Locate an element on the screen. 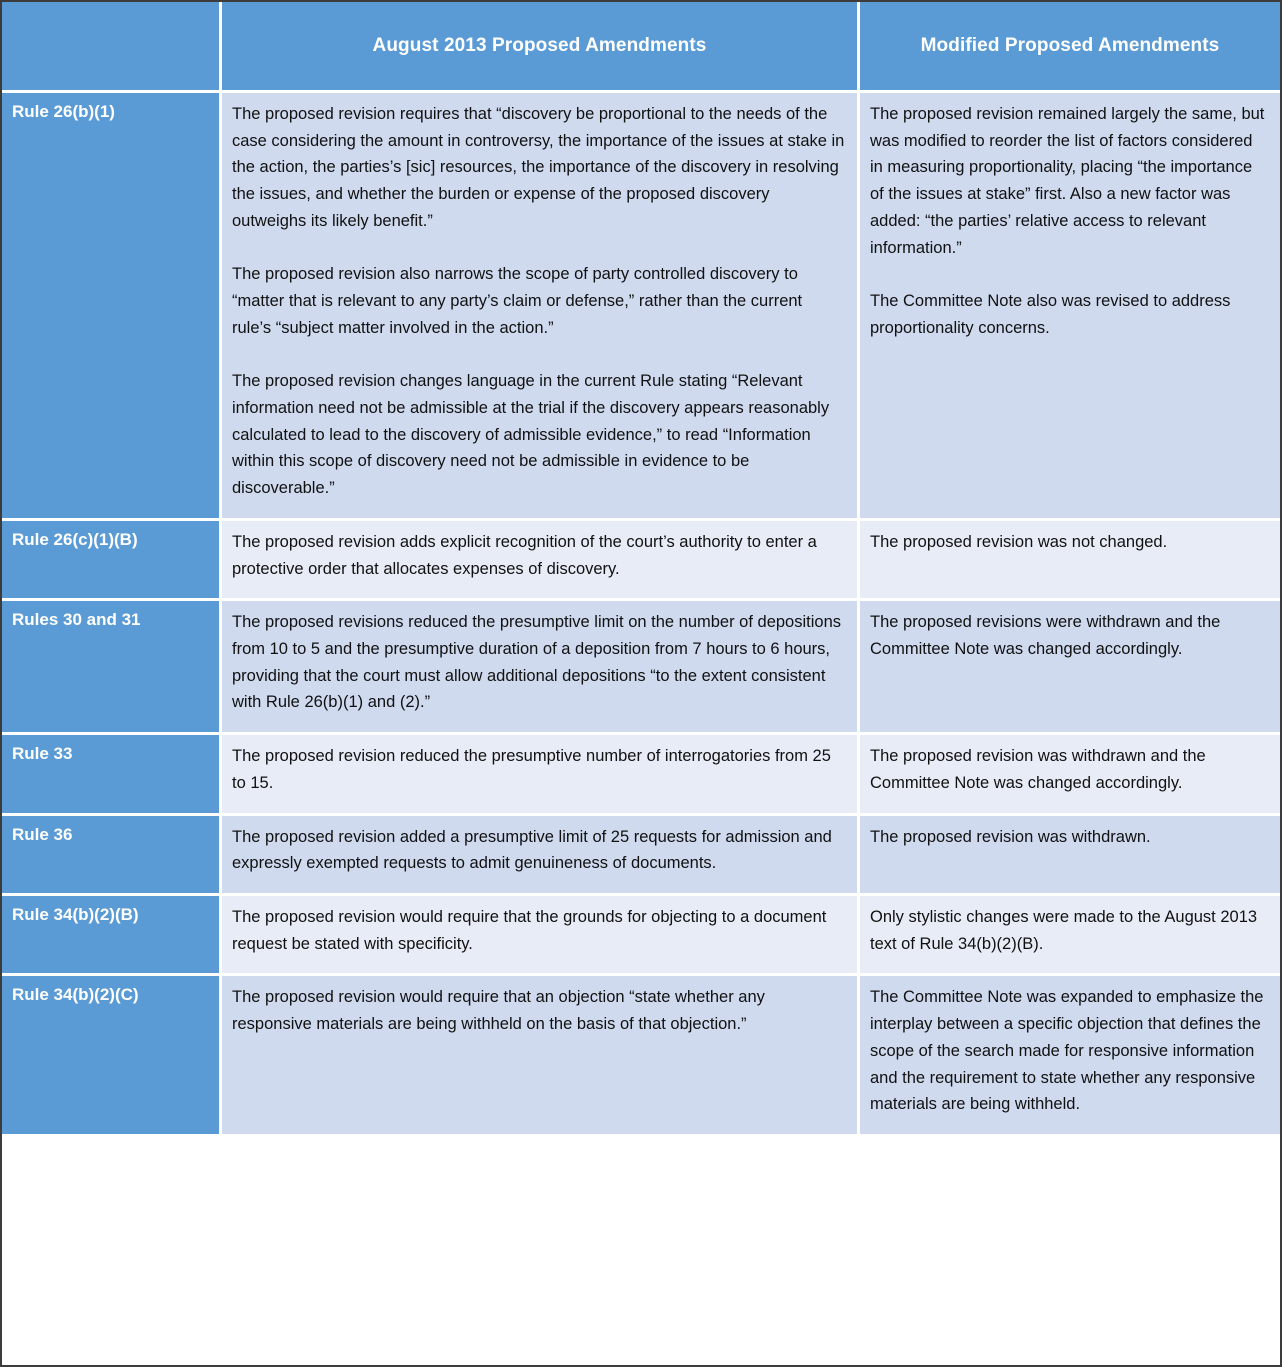 The height and width of the screenshot is (1367, 1282). rule-label-cell: Rule 36 is located at coordinates (112, 855).